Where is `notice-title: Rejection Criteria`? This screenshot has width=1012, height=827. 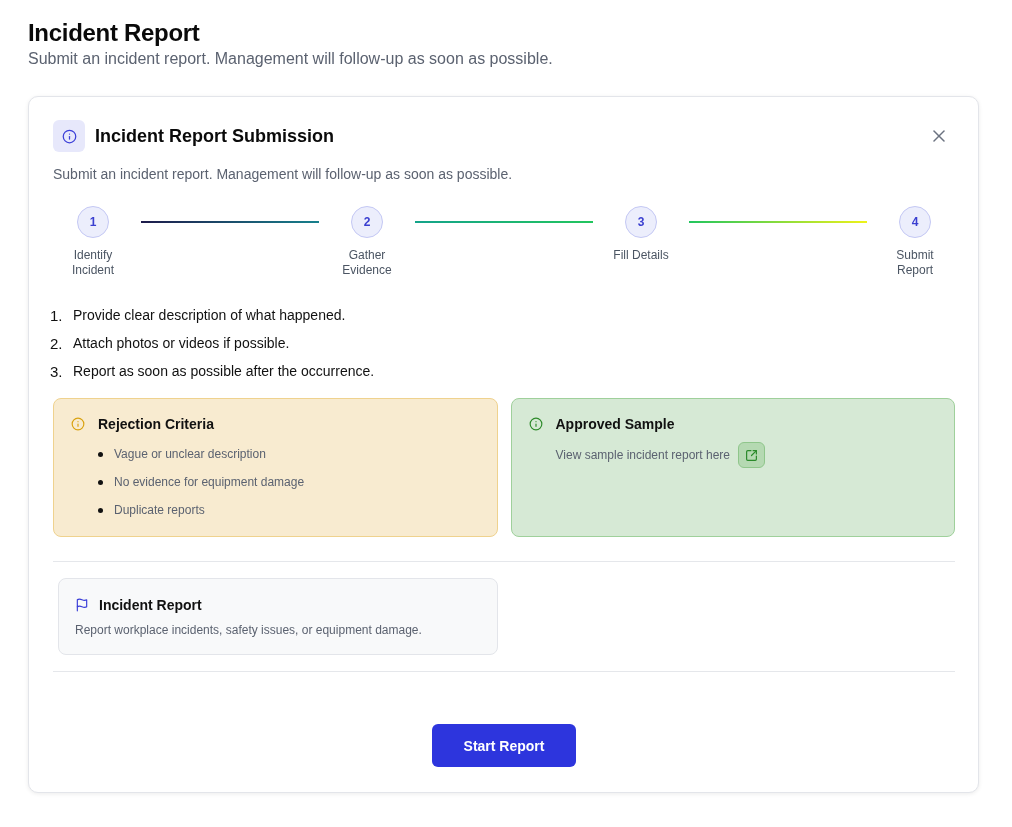 notice-title: Rejection Criteria is located at coordinates (156, 424).